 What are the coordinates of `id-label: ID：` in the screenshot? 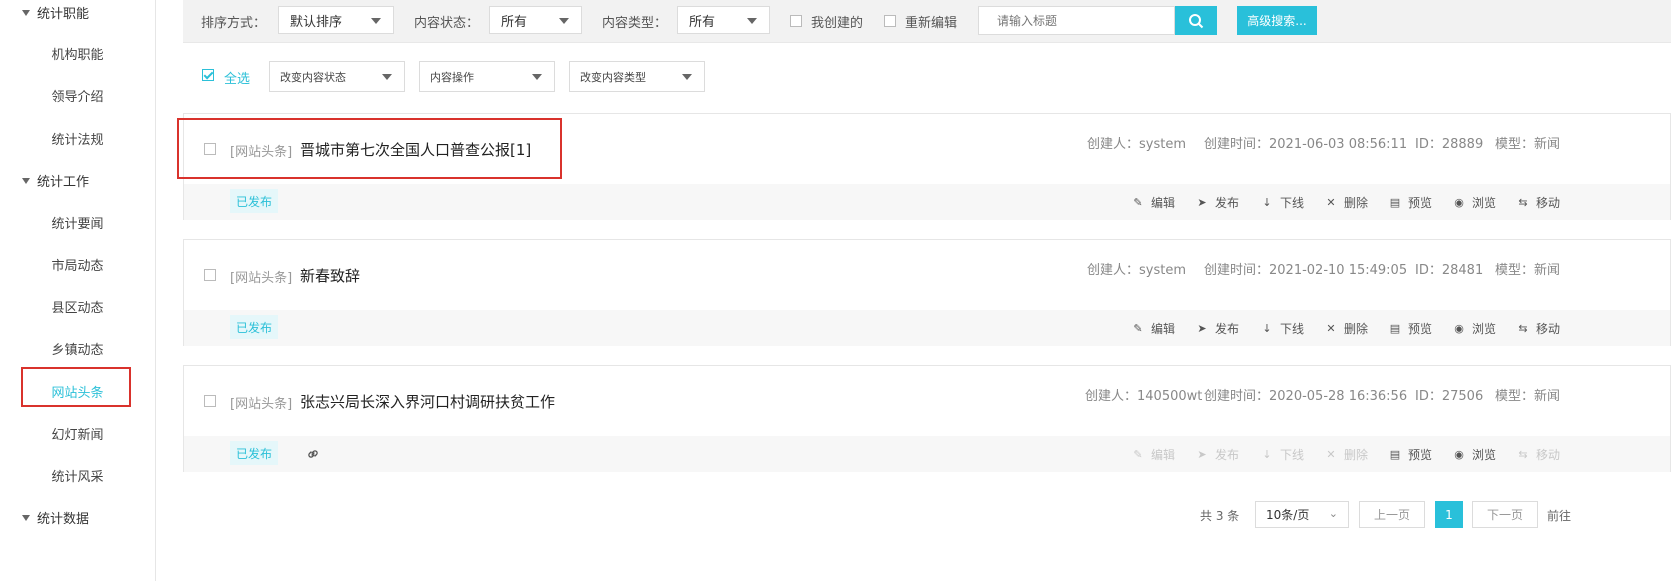 It's located at (1428, 270).